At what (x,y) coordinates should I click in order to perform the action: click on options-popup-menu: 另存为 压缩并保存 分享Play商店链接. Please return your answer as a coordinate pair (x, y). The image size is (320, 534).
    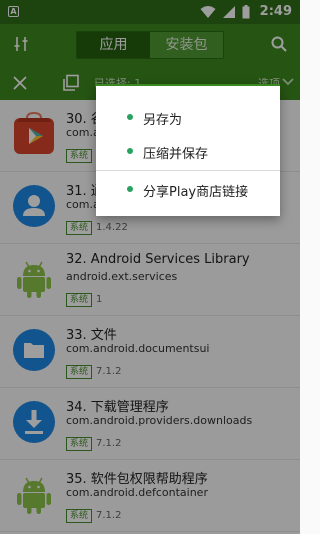
    Looking at the image, I should click on (188, 150).